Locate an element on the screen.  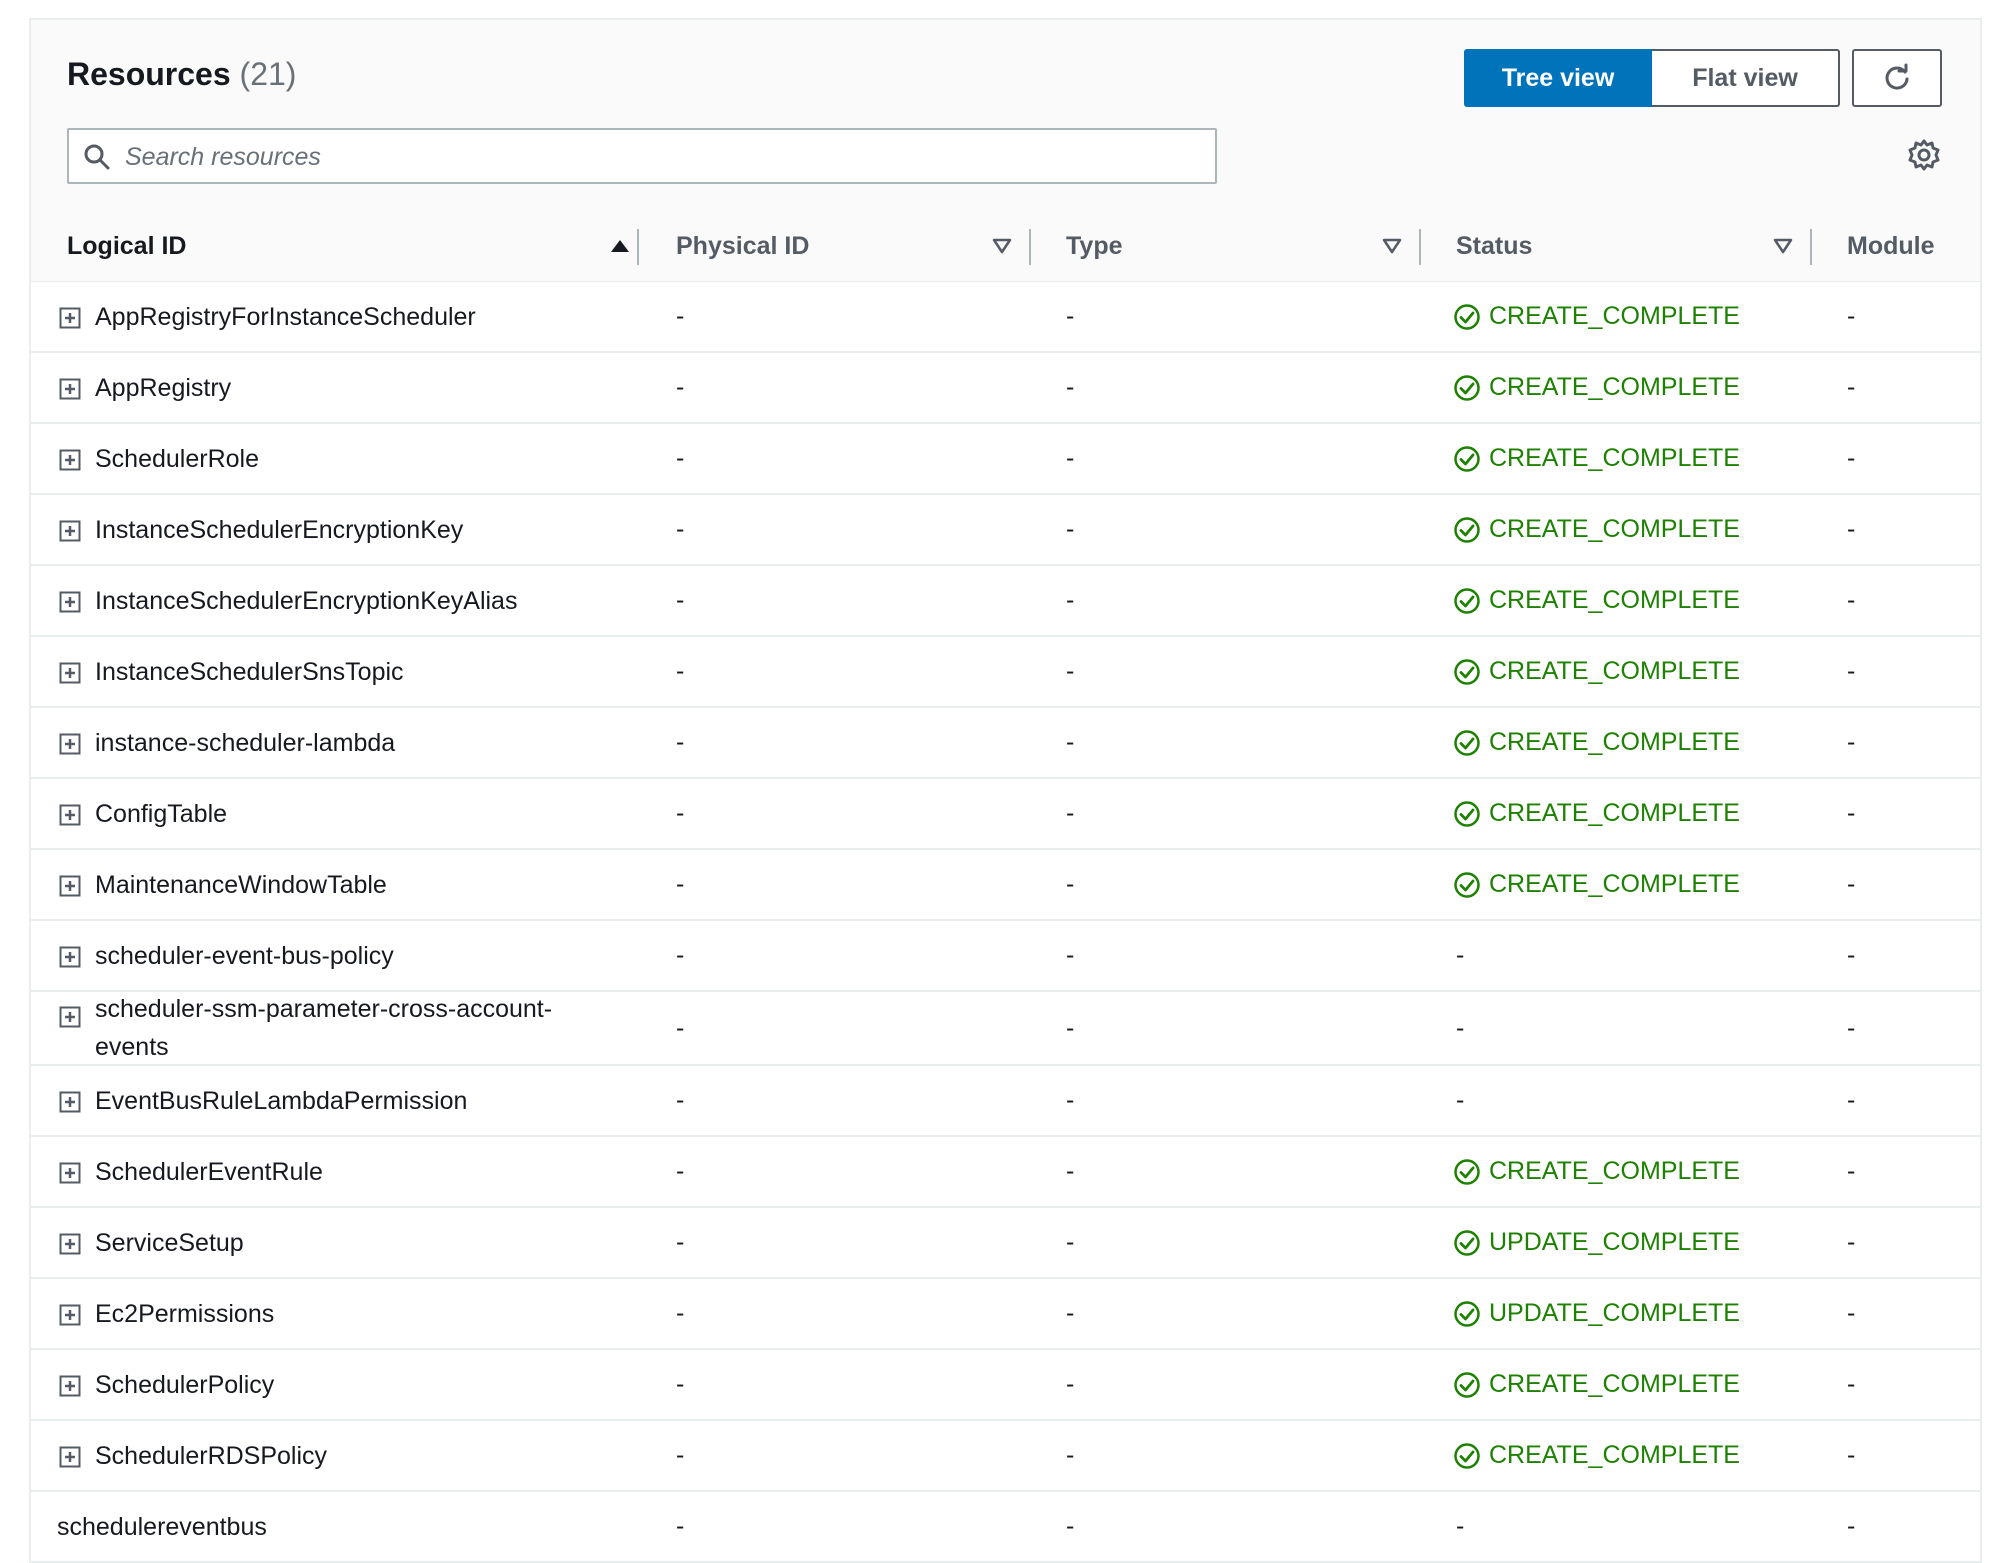
caret-up-icon is located at coordinates (620, 248).